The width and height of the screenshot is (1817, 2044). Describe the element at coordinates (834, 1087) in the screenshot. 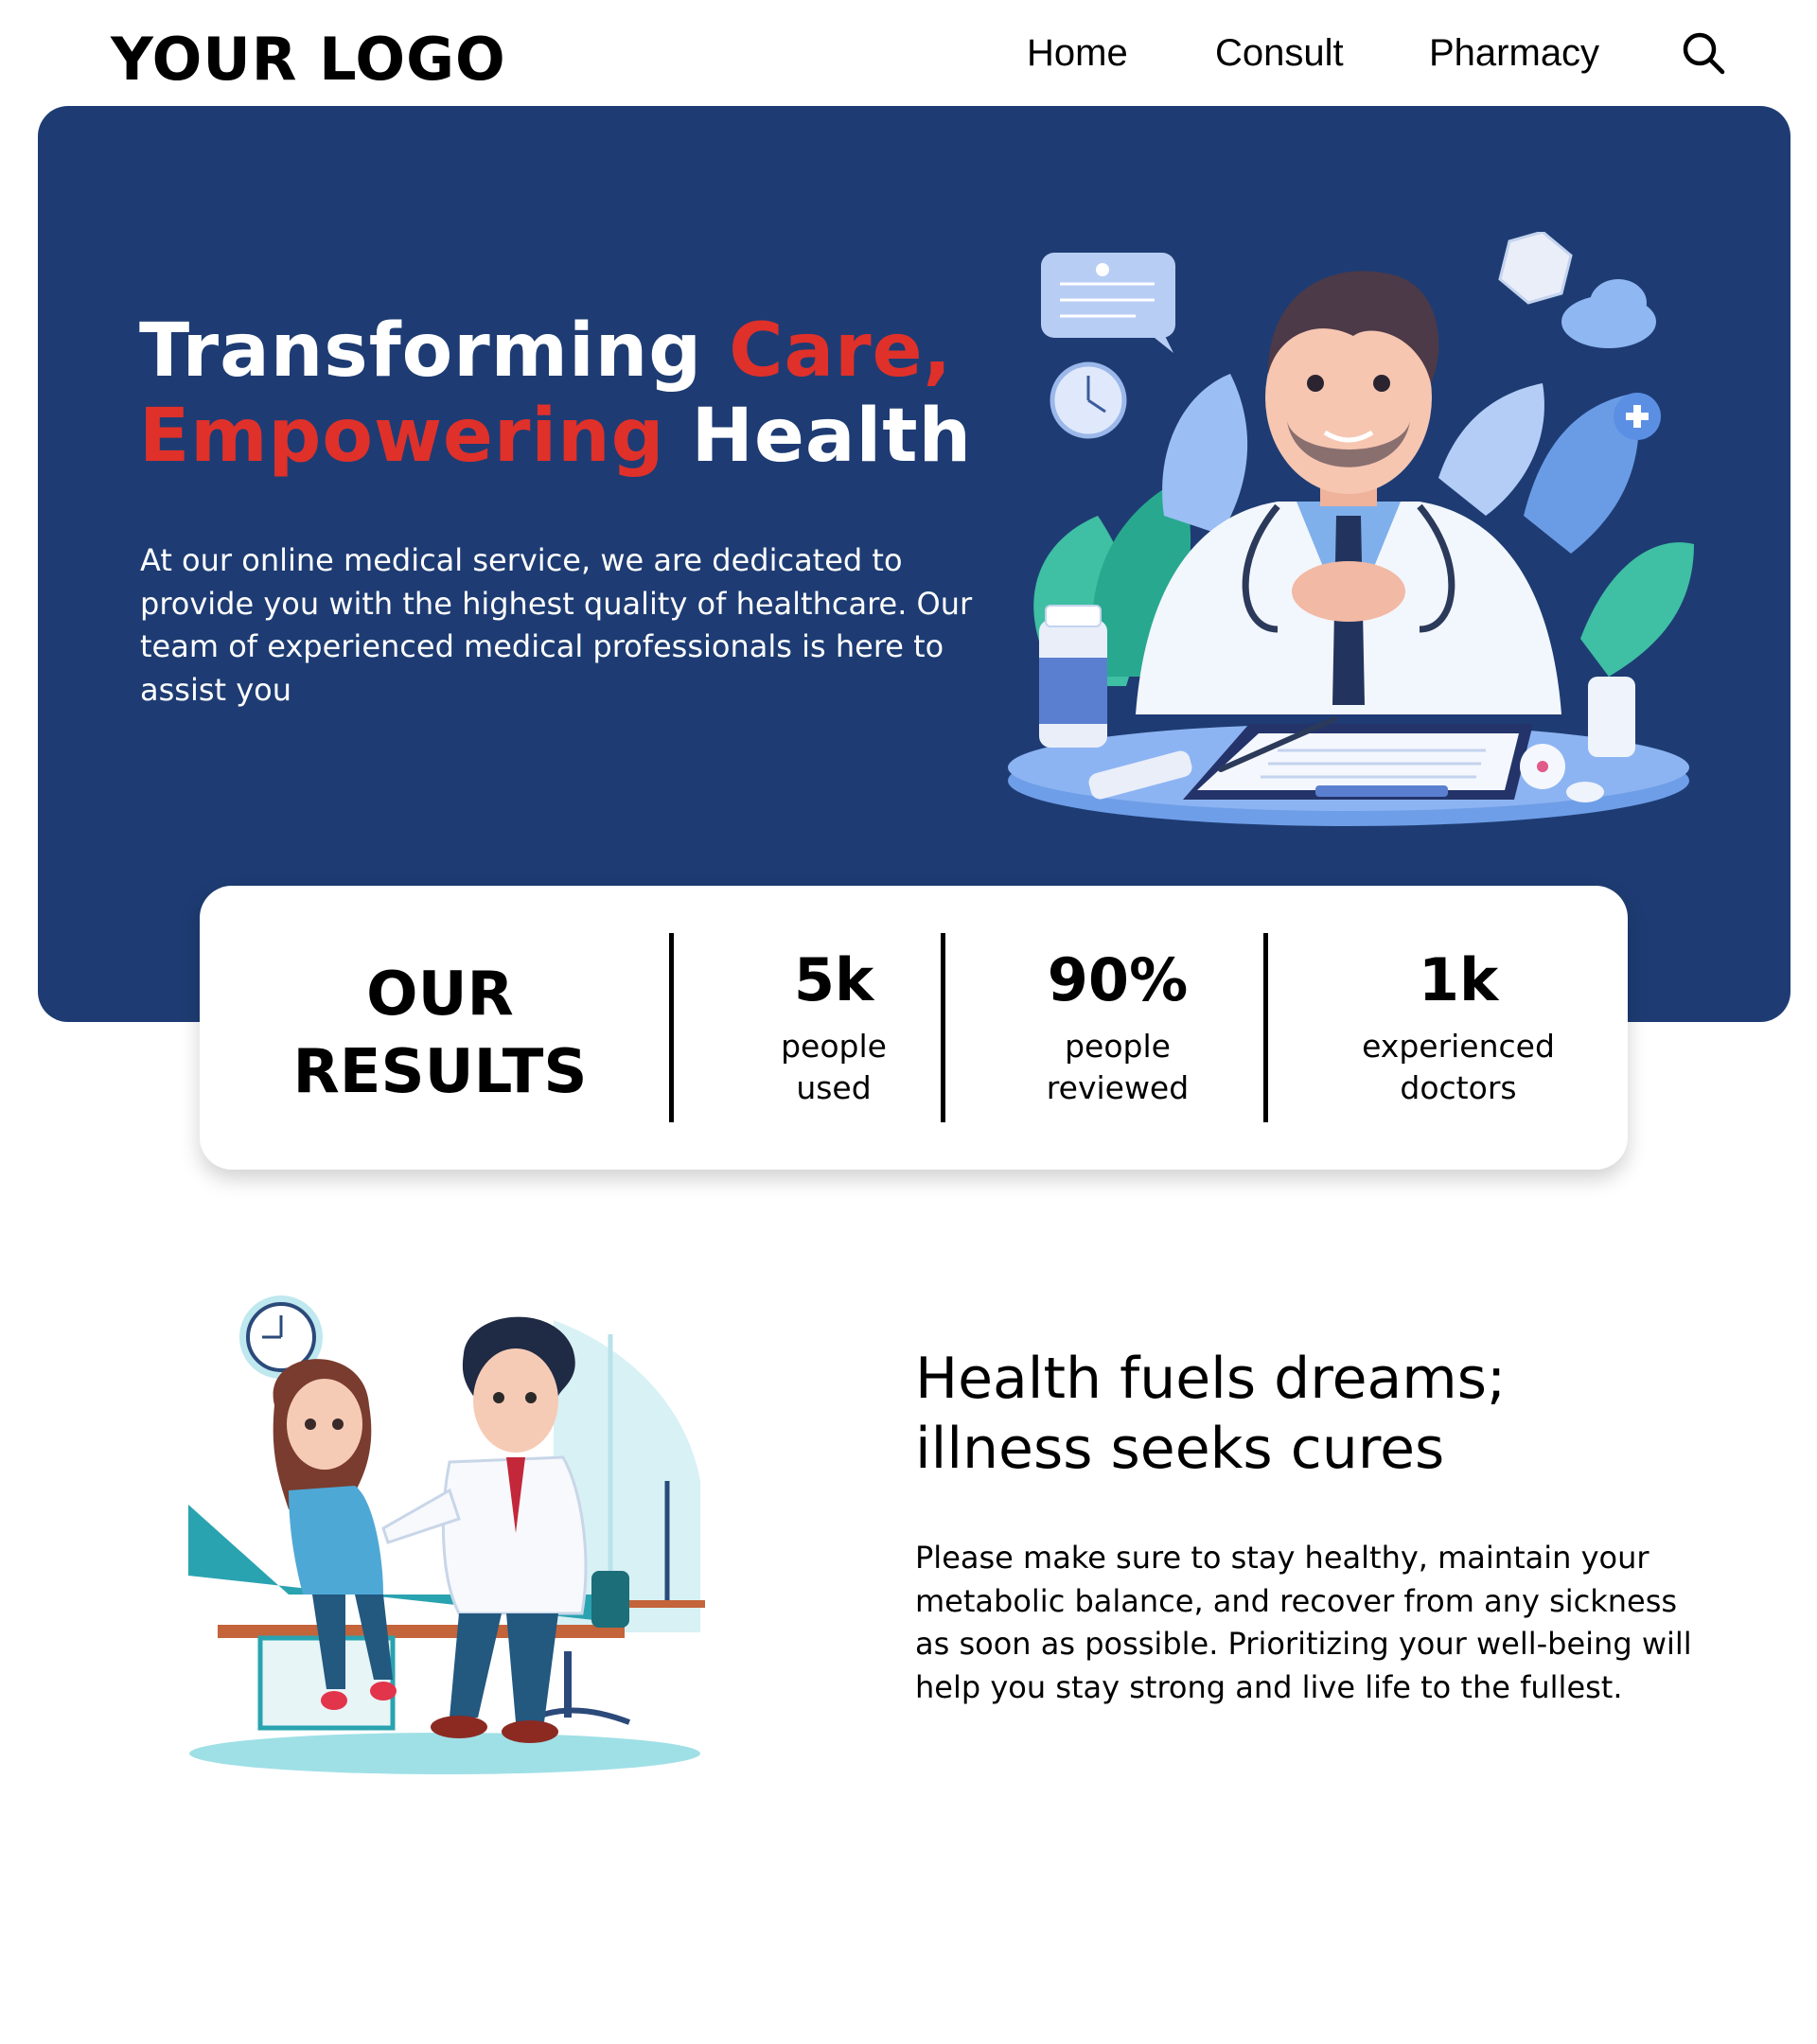

I see `stat-label-line-2: used` at that location.